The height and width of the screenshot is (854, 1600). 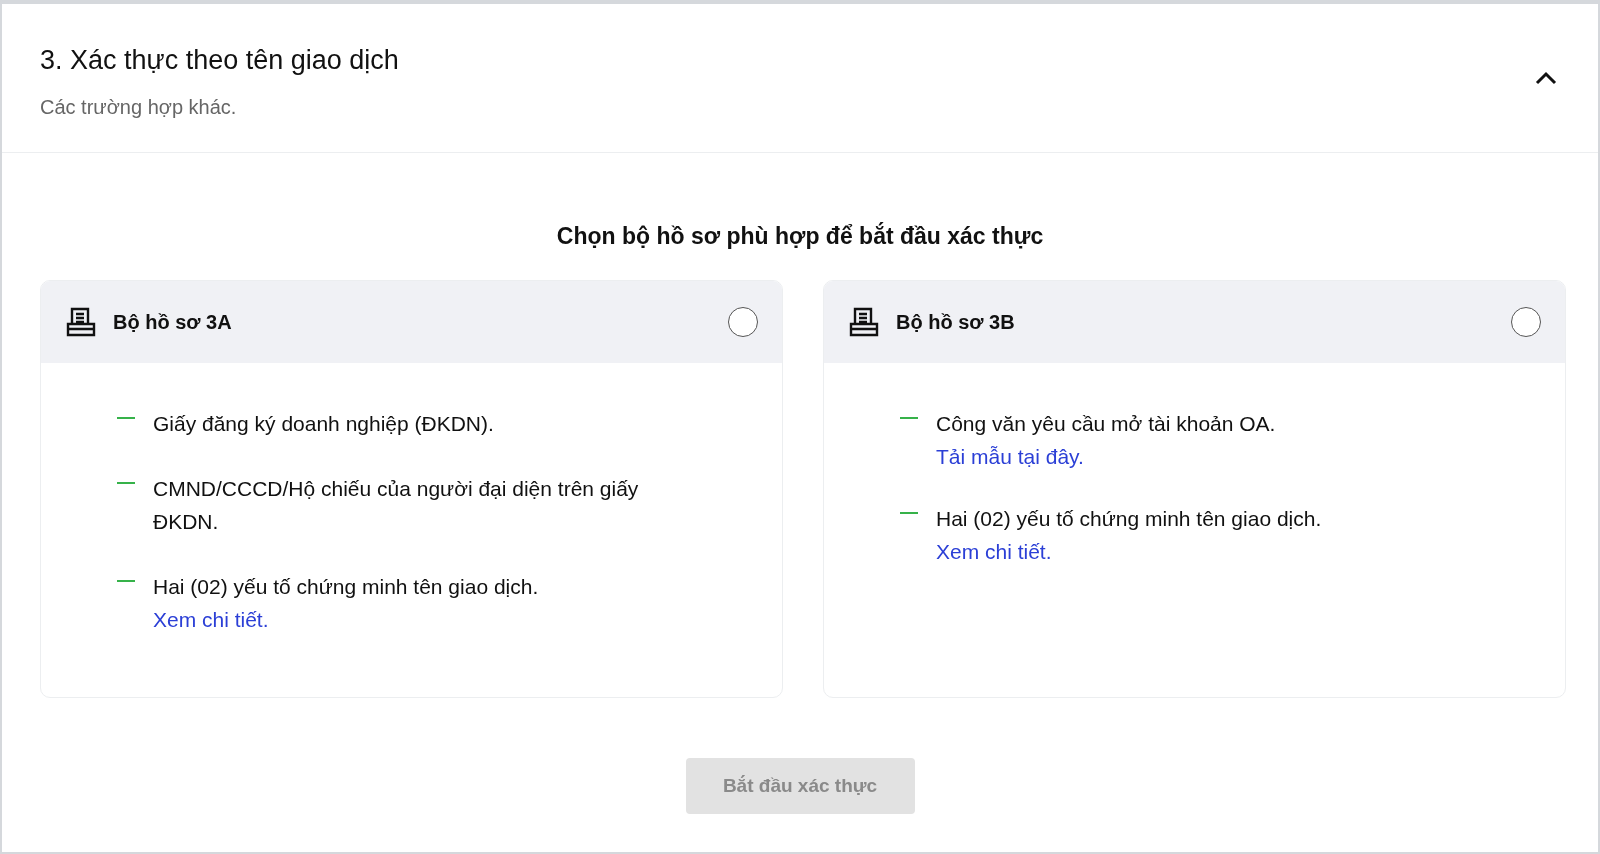 I want to click on requirement-text: Công văn yêu cầu mở tài khoản OA., so click(x=1106, y=424).